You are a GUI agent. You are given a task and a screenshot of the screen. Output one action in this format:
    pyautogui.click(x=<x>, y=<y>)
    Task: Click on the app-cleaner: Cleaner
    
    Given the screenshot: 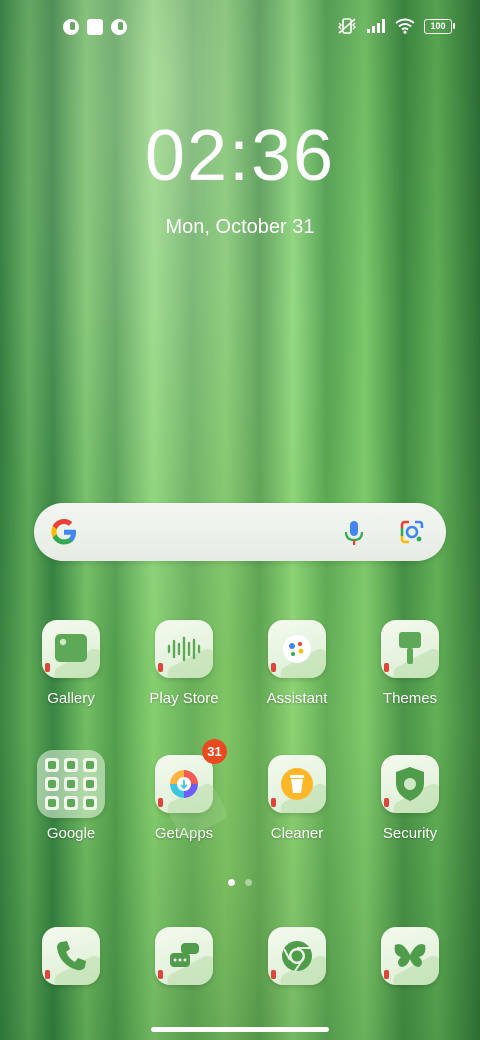 What is the action you would take?
    pyautogui.click(x=297, y=798)
    